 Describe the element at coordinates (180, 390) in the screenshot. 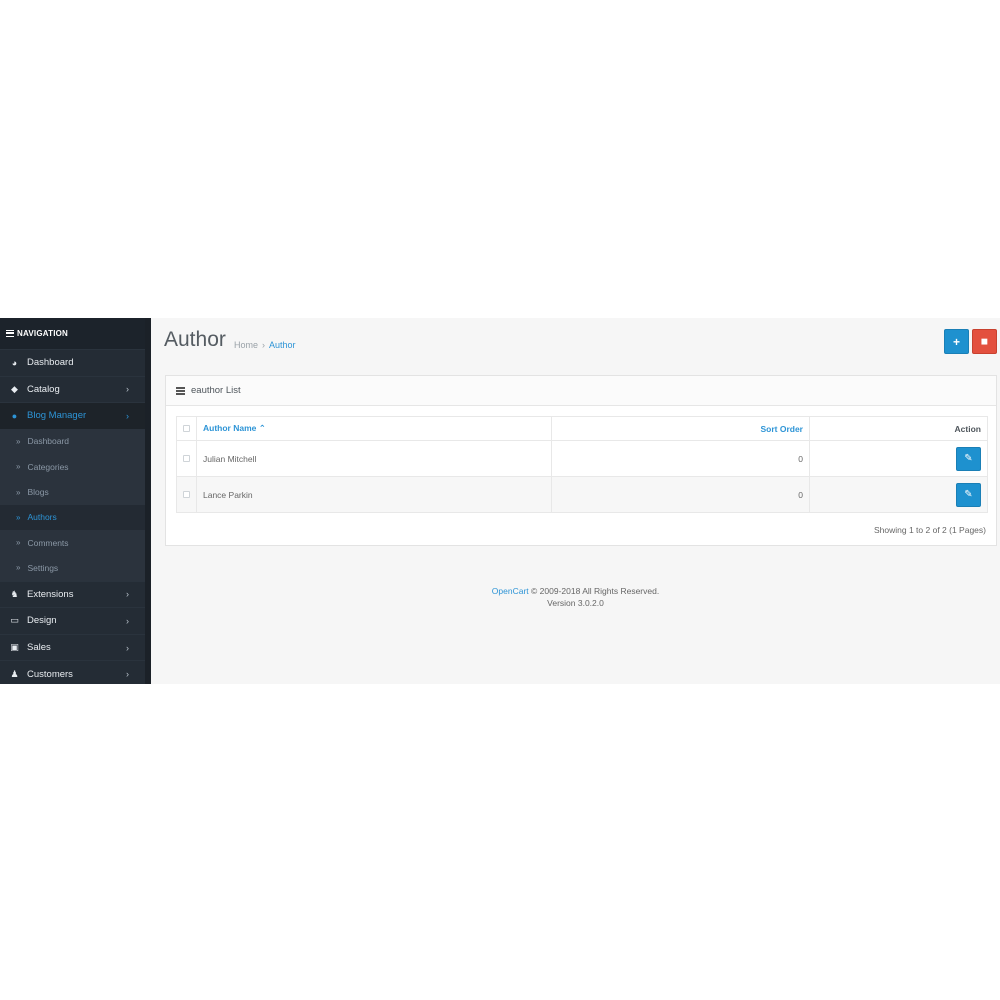

I see `list-icon` at that location.